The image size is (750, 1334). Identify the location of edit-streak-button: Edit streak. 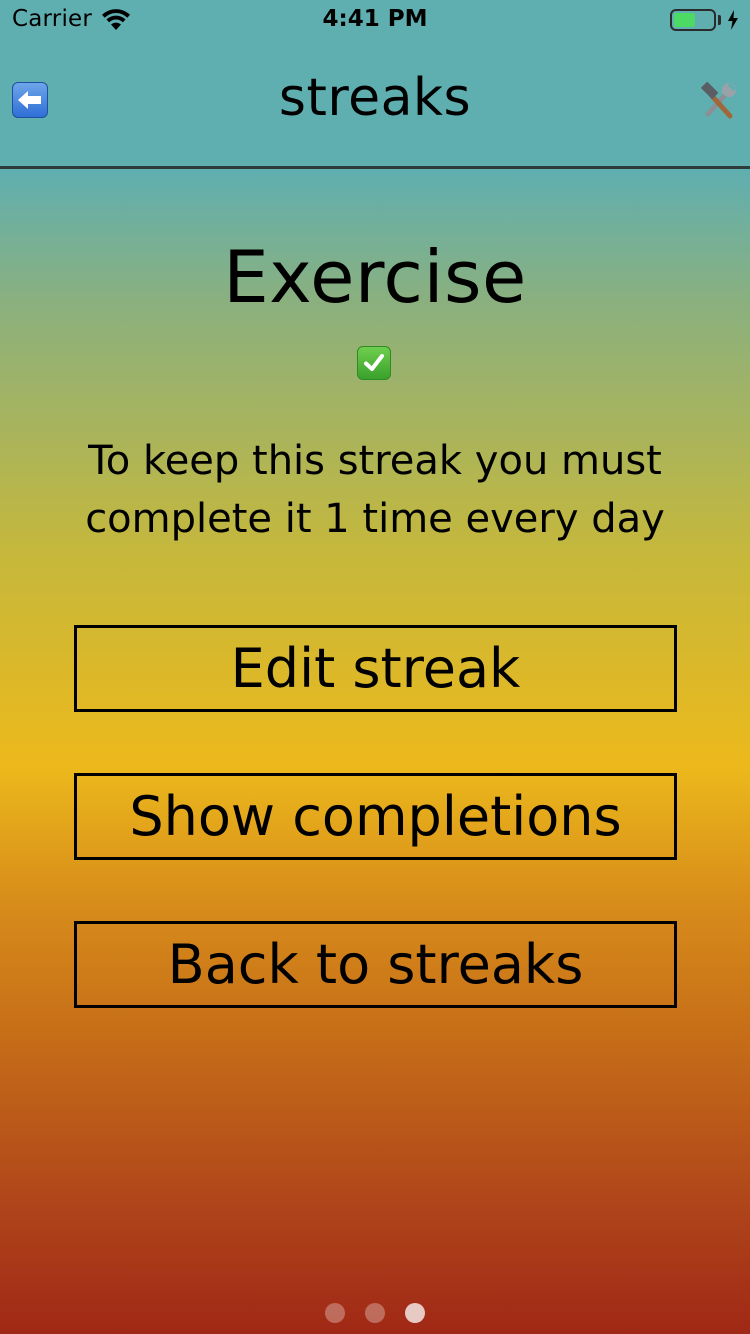
(375, 668).